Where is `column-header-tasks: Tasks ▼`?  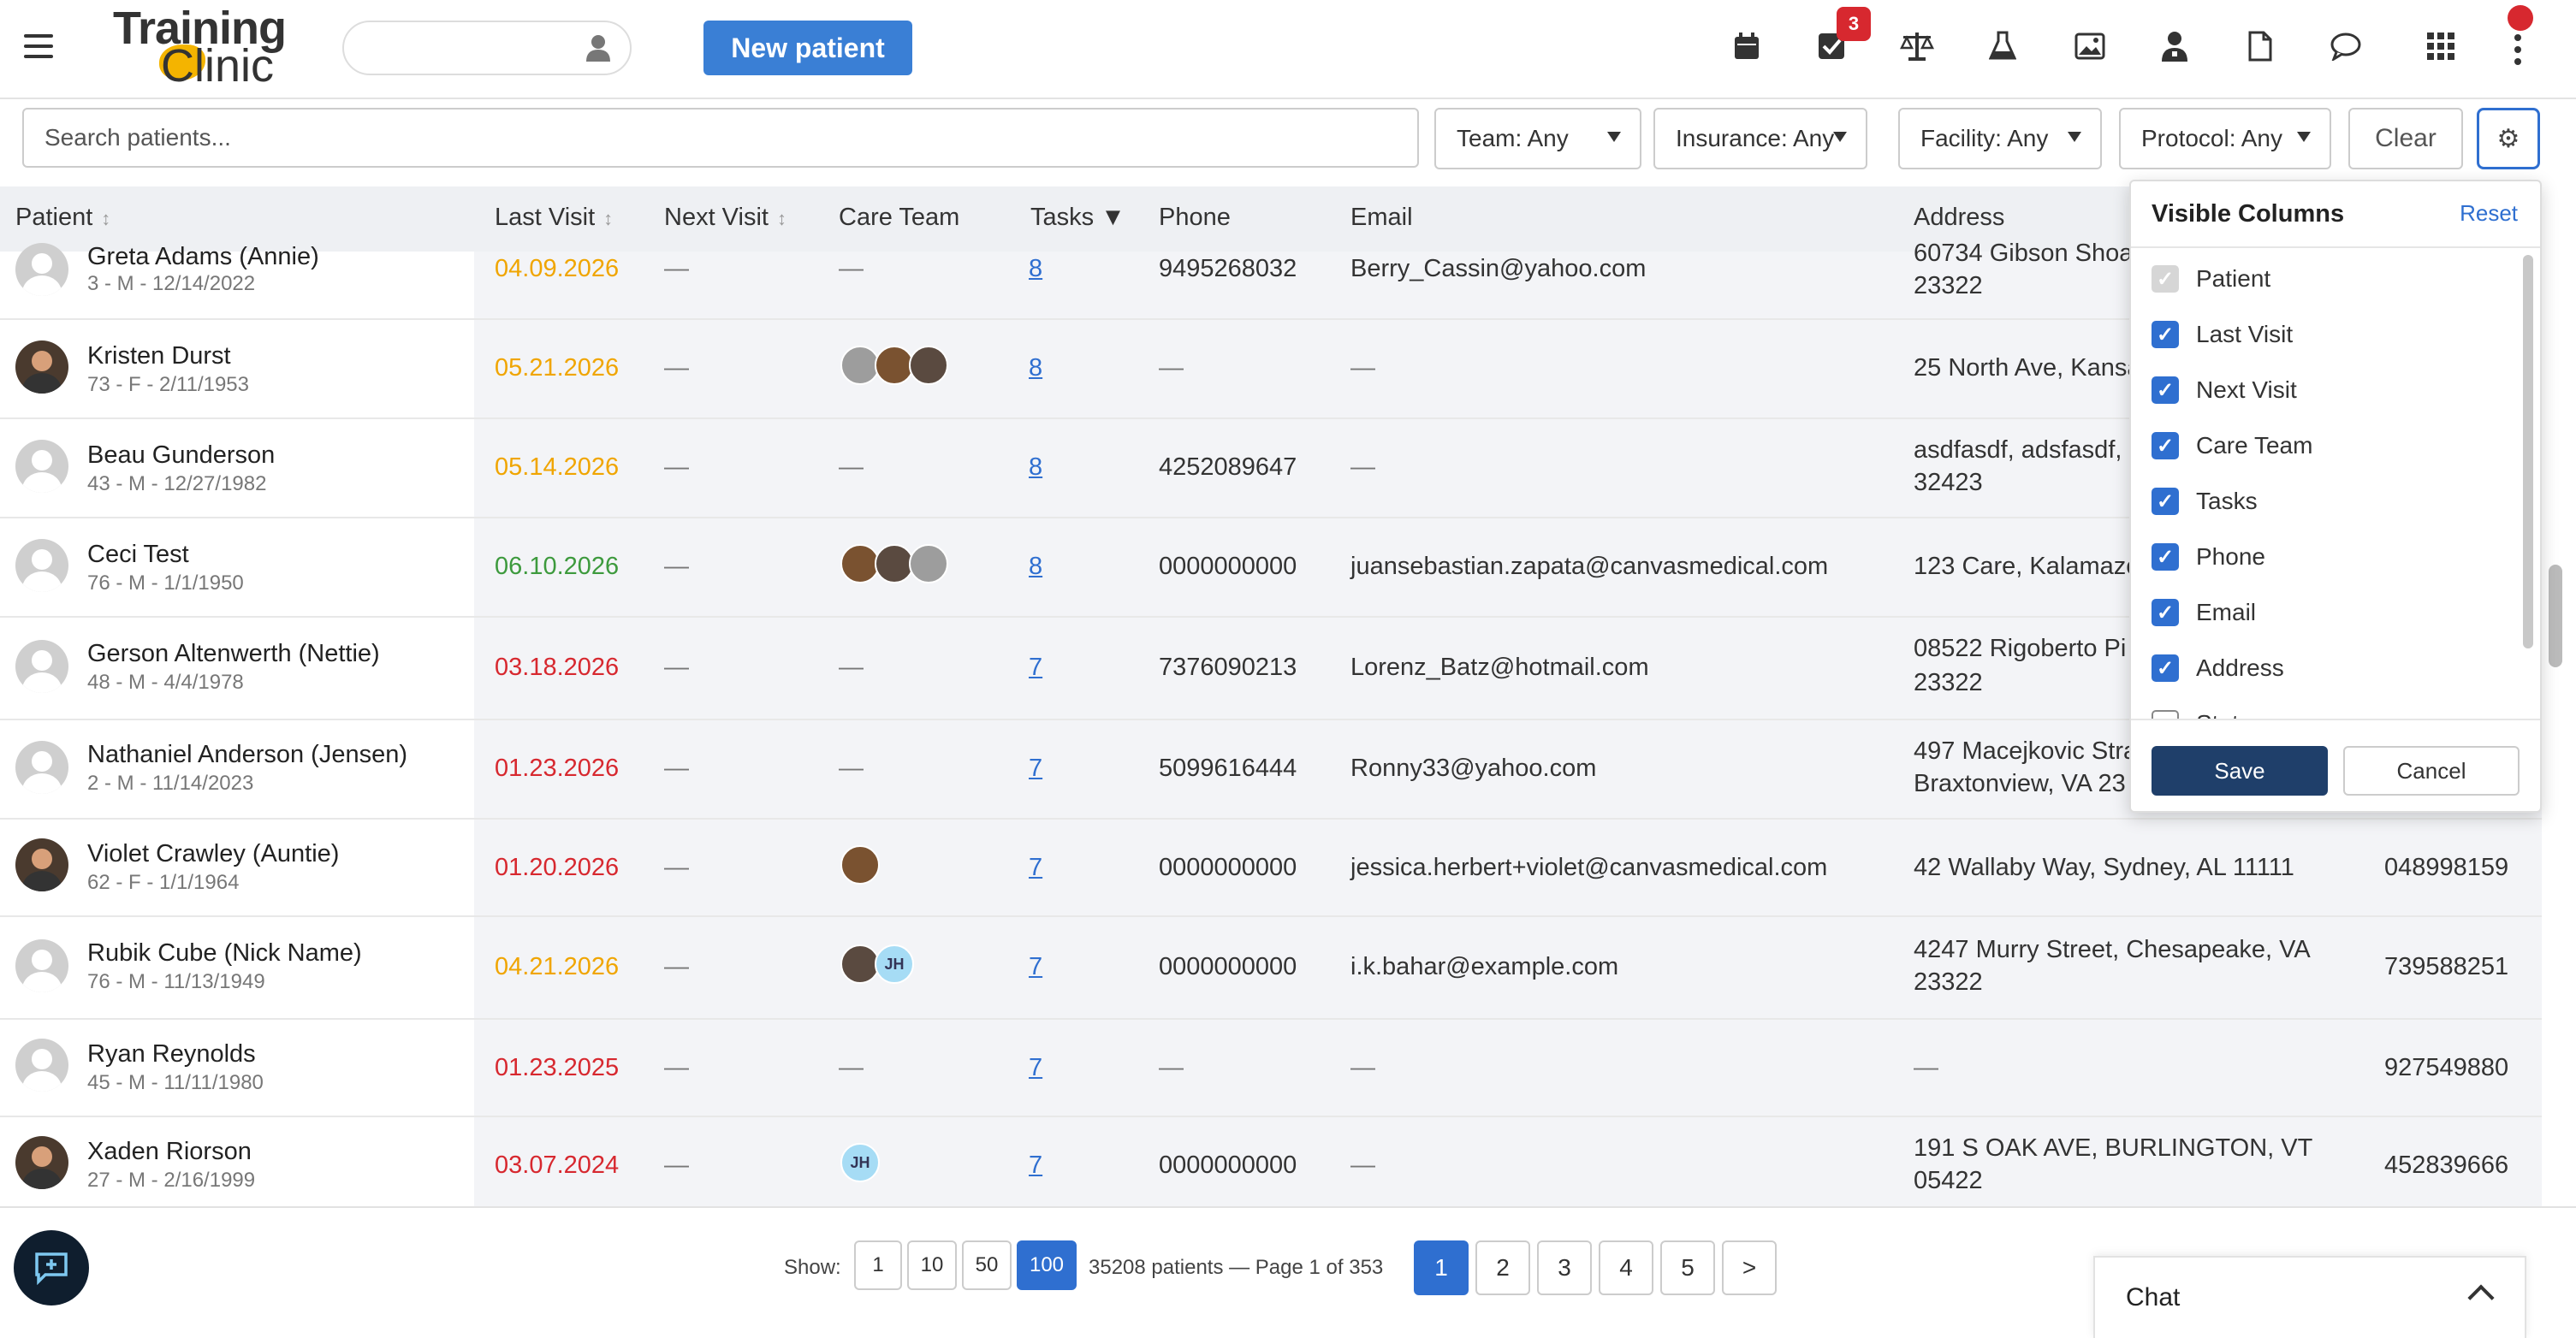 column-header-tasks: Tasks ▼ is located at coordinates (1077, 218).